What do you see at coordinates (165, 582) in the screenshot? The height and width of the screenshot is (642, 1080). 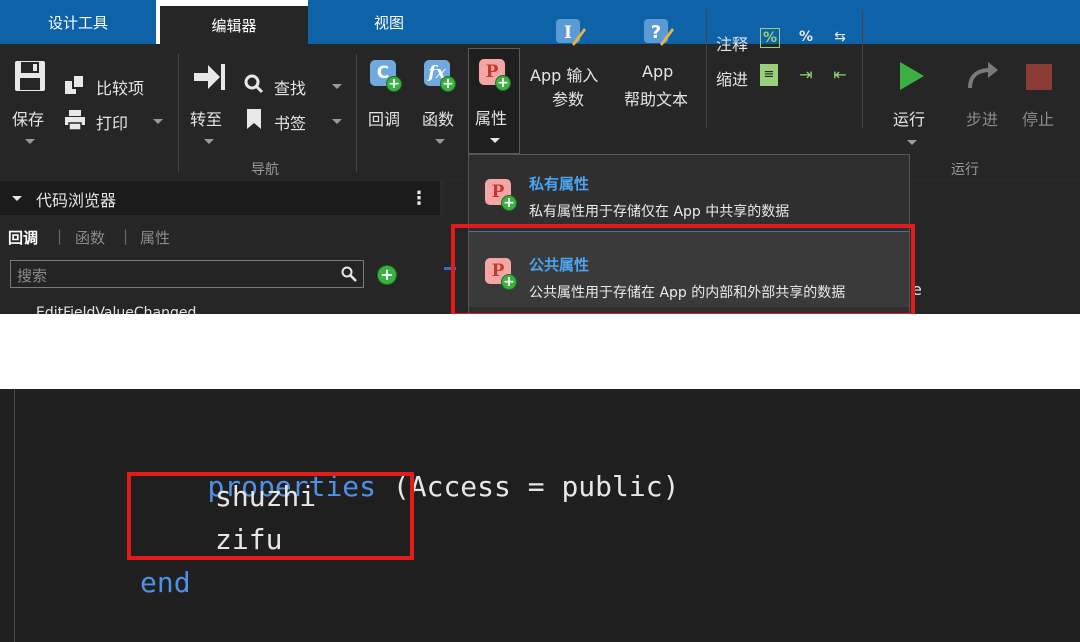 I see `keyword-end: end` at bounding box center [165, 582].